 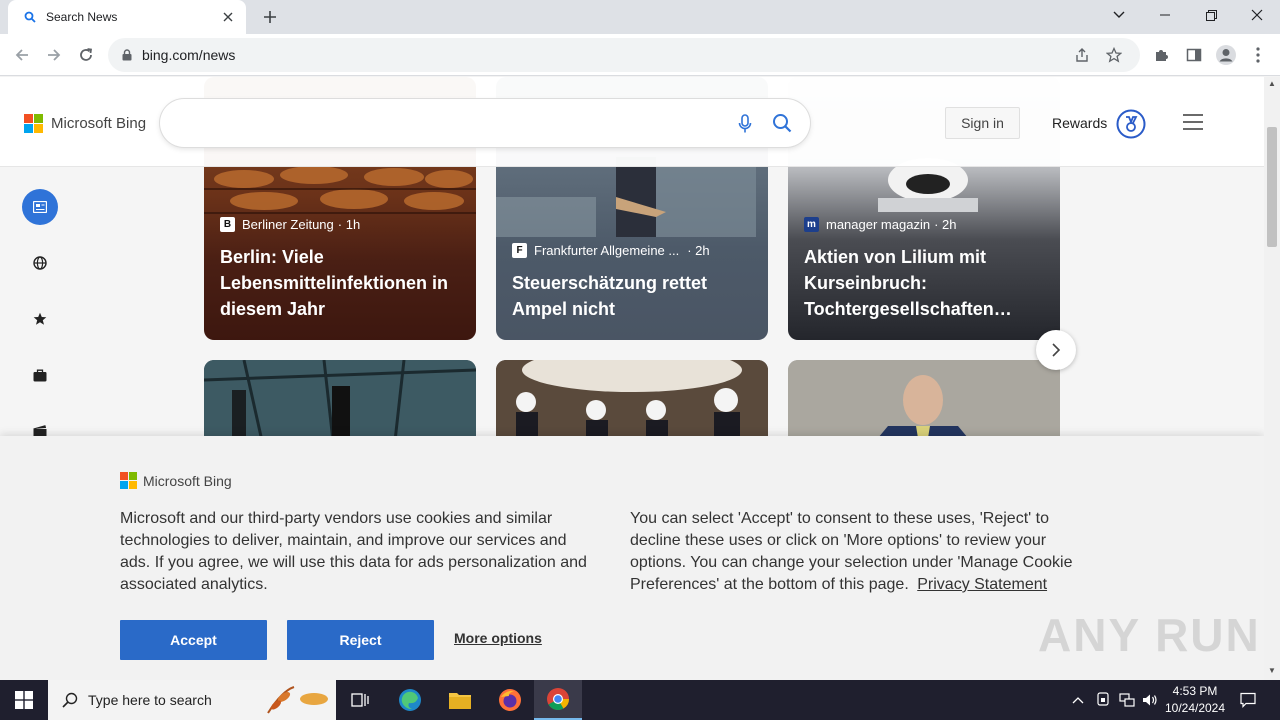 What do you see at coordinates (782, 123) in the screenshot?
I see `search-icon` at bounding box center [782, 123].